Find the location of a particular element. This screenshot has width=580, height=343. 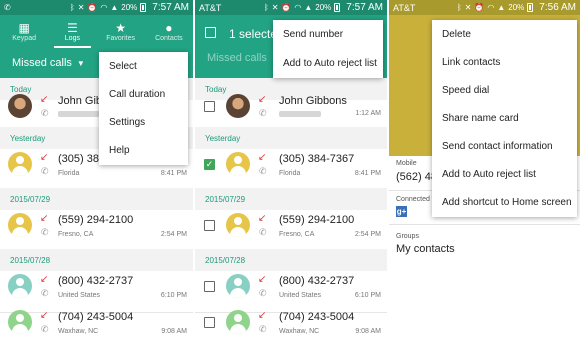

menu-item-share-name-card: Share name card is located at coordinates (504, 118).